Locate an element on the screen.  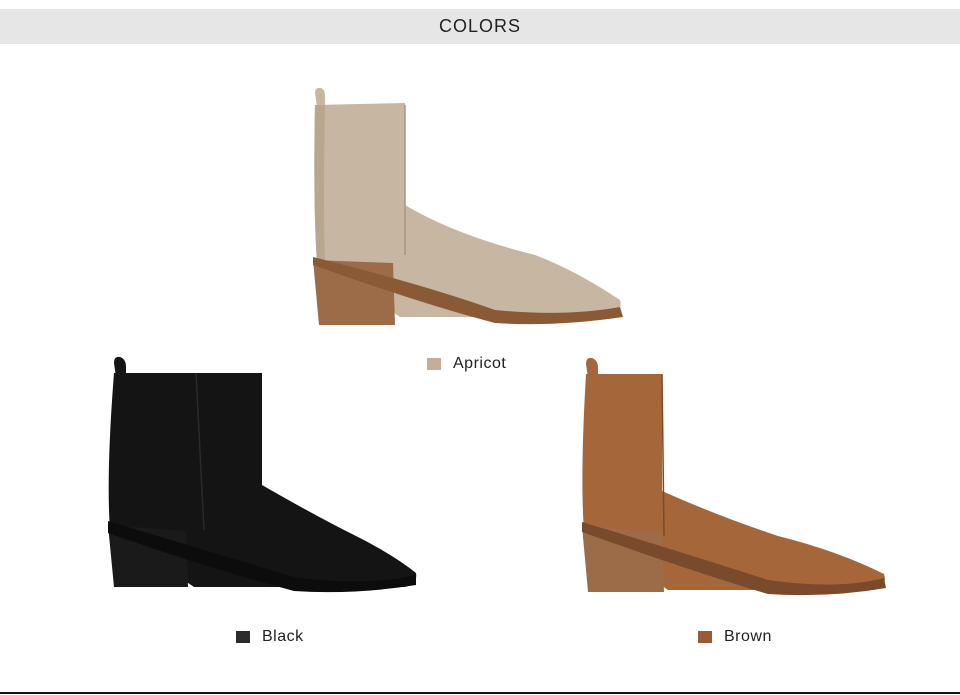
page-title: COLORS is located at coordinates (480, 26).